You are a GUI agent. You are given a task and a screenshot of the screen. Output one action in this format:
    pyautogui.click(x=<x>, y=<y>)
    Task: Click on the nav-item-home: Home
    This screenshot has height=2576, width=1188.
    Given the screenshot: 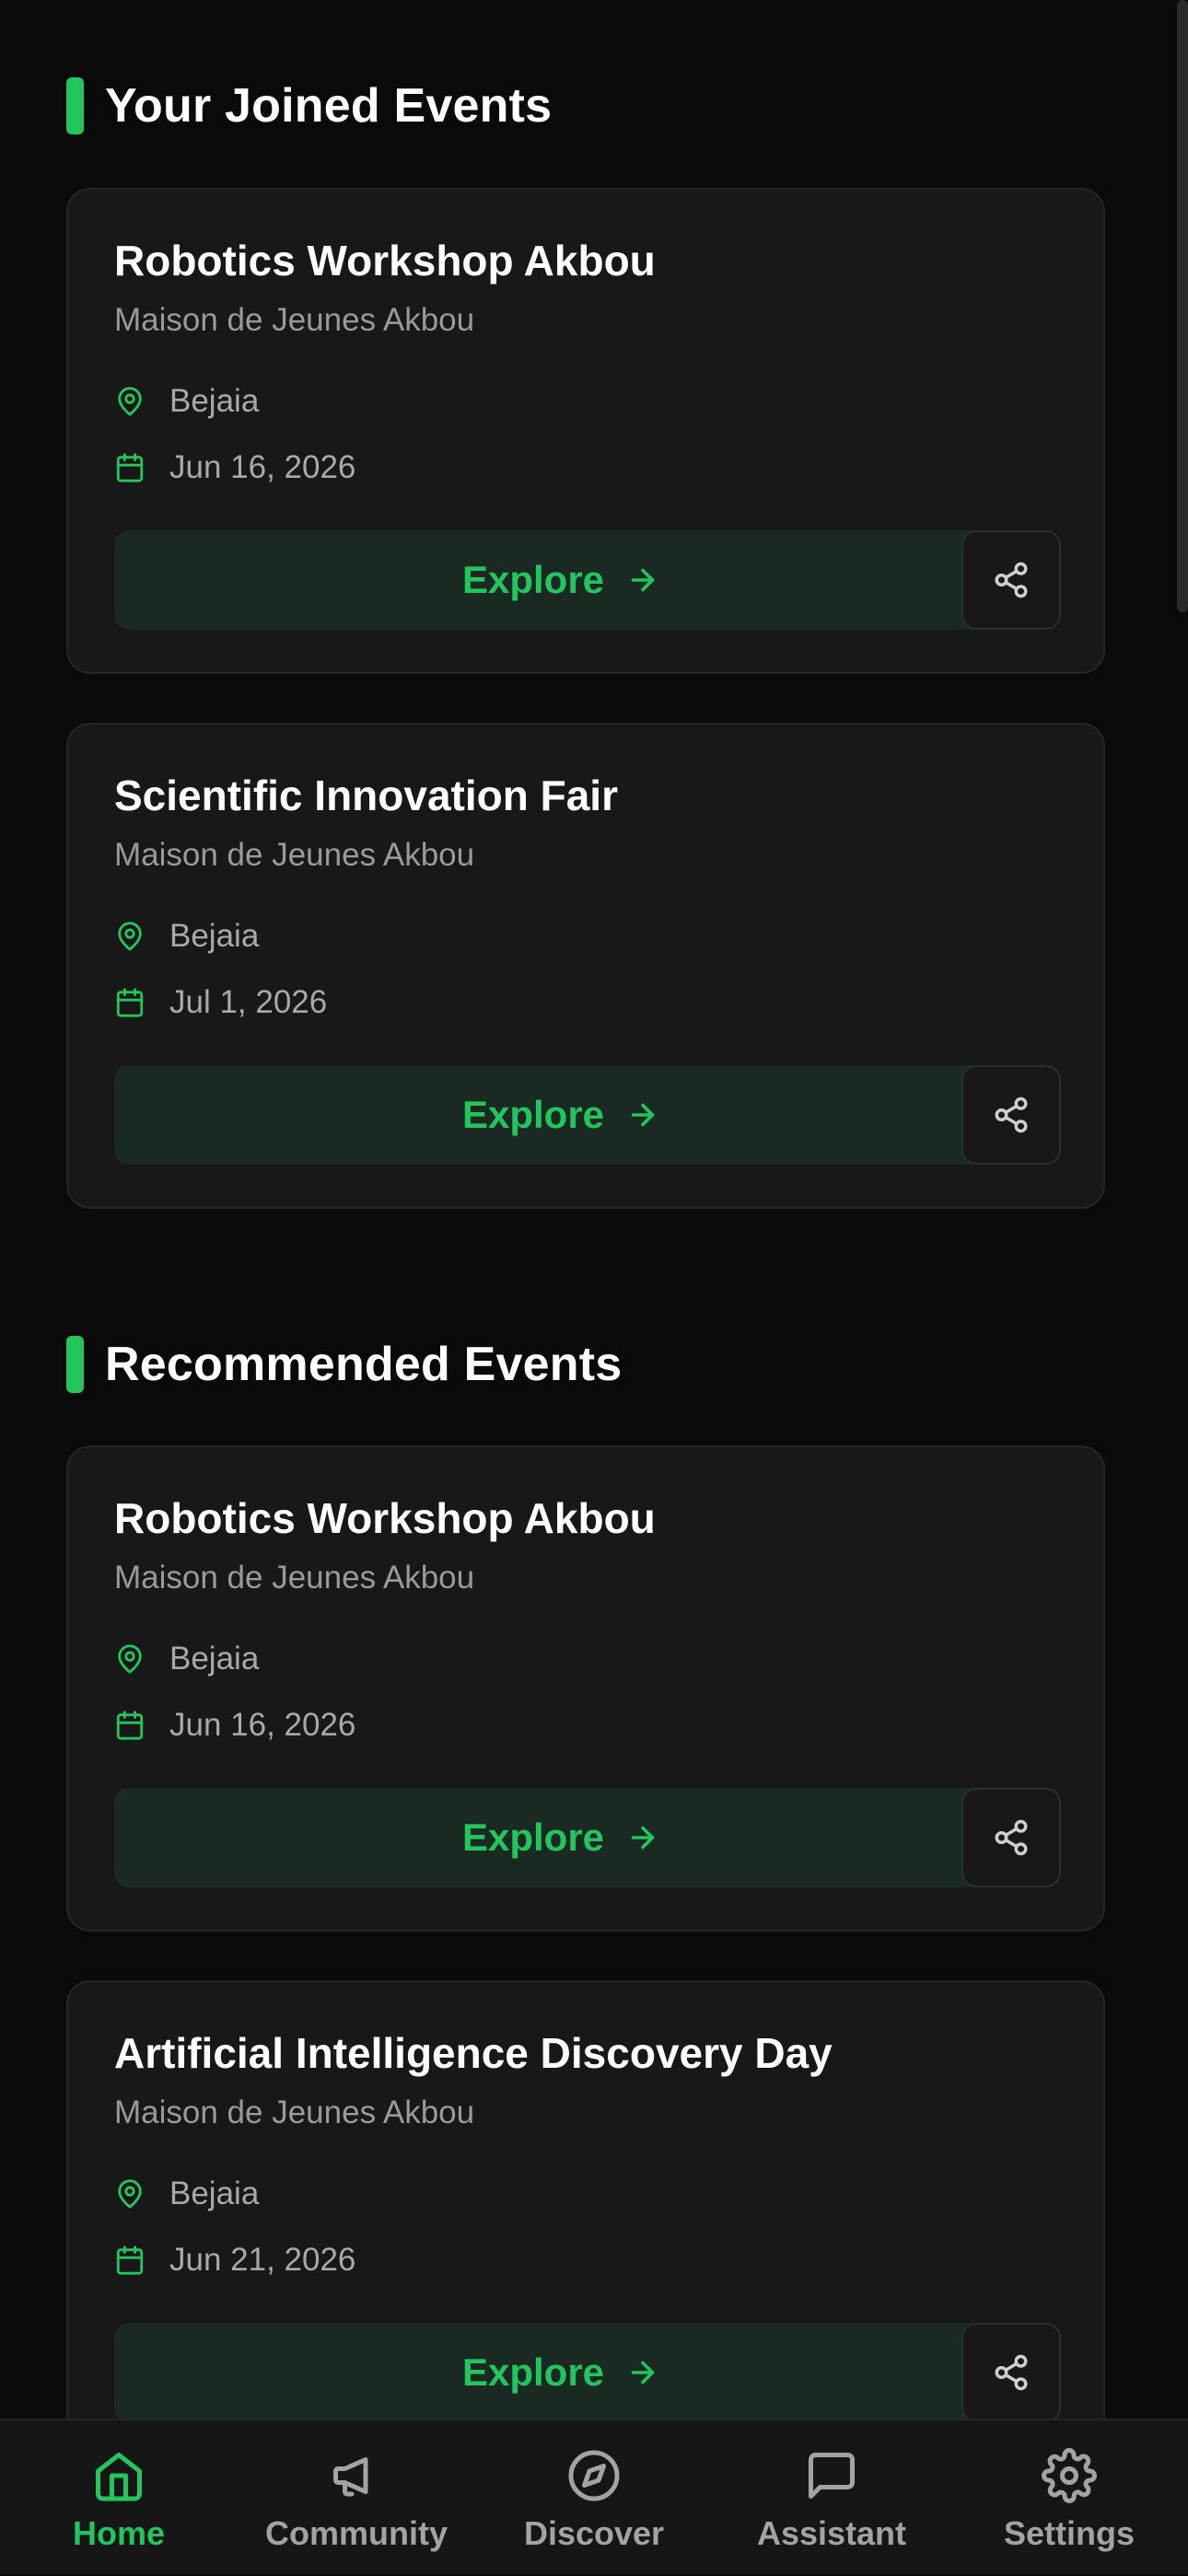 What is the action you would take?
    pyautogui.click(x=119, y=2498)
    